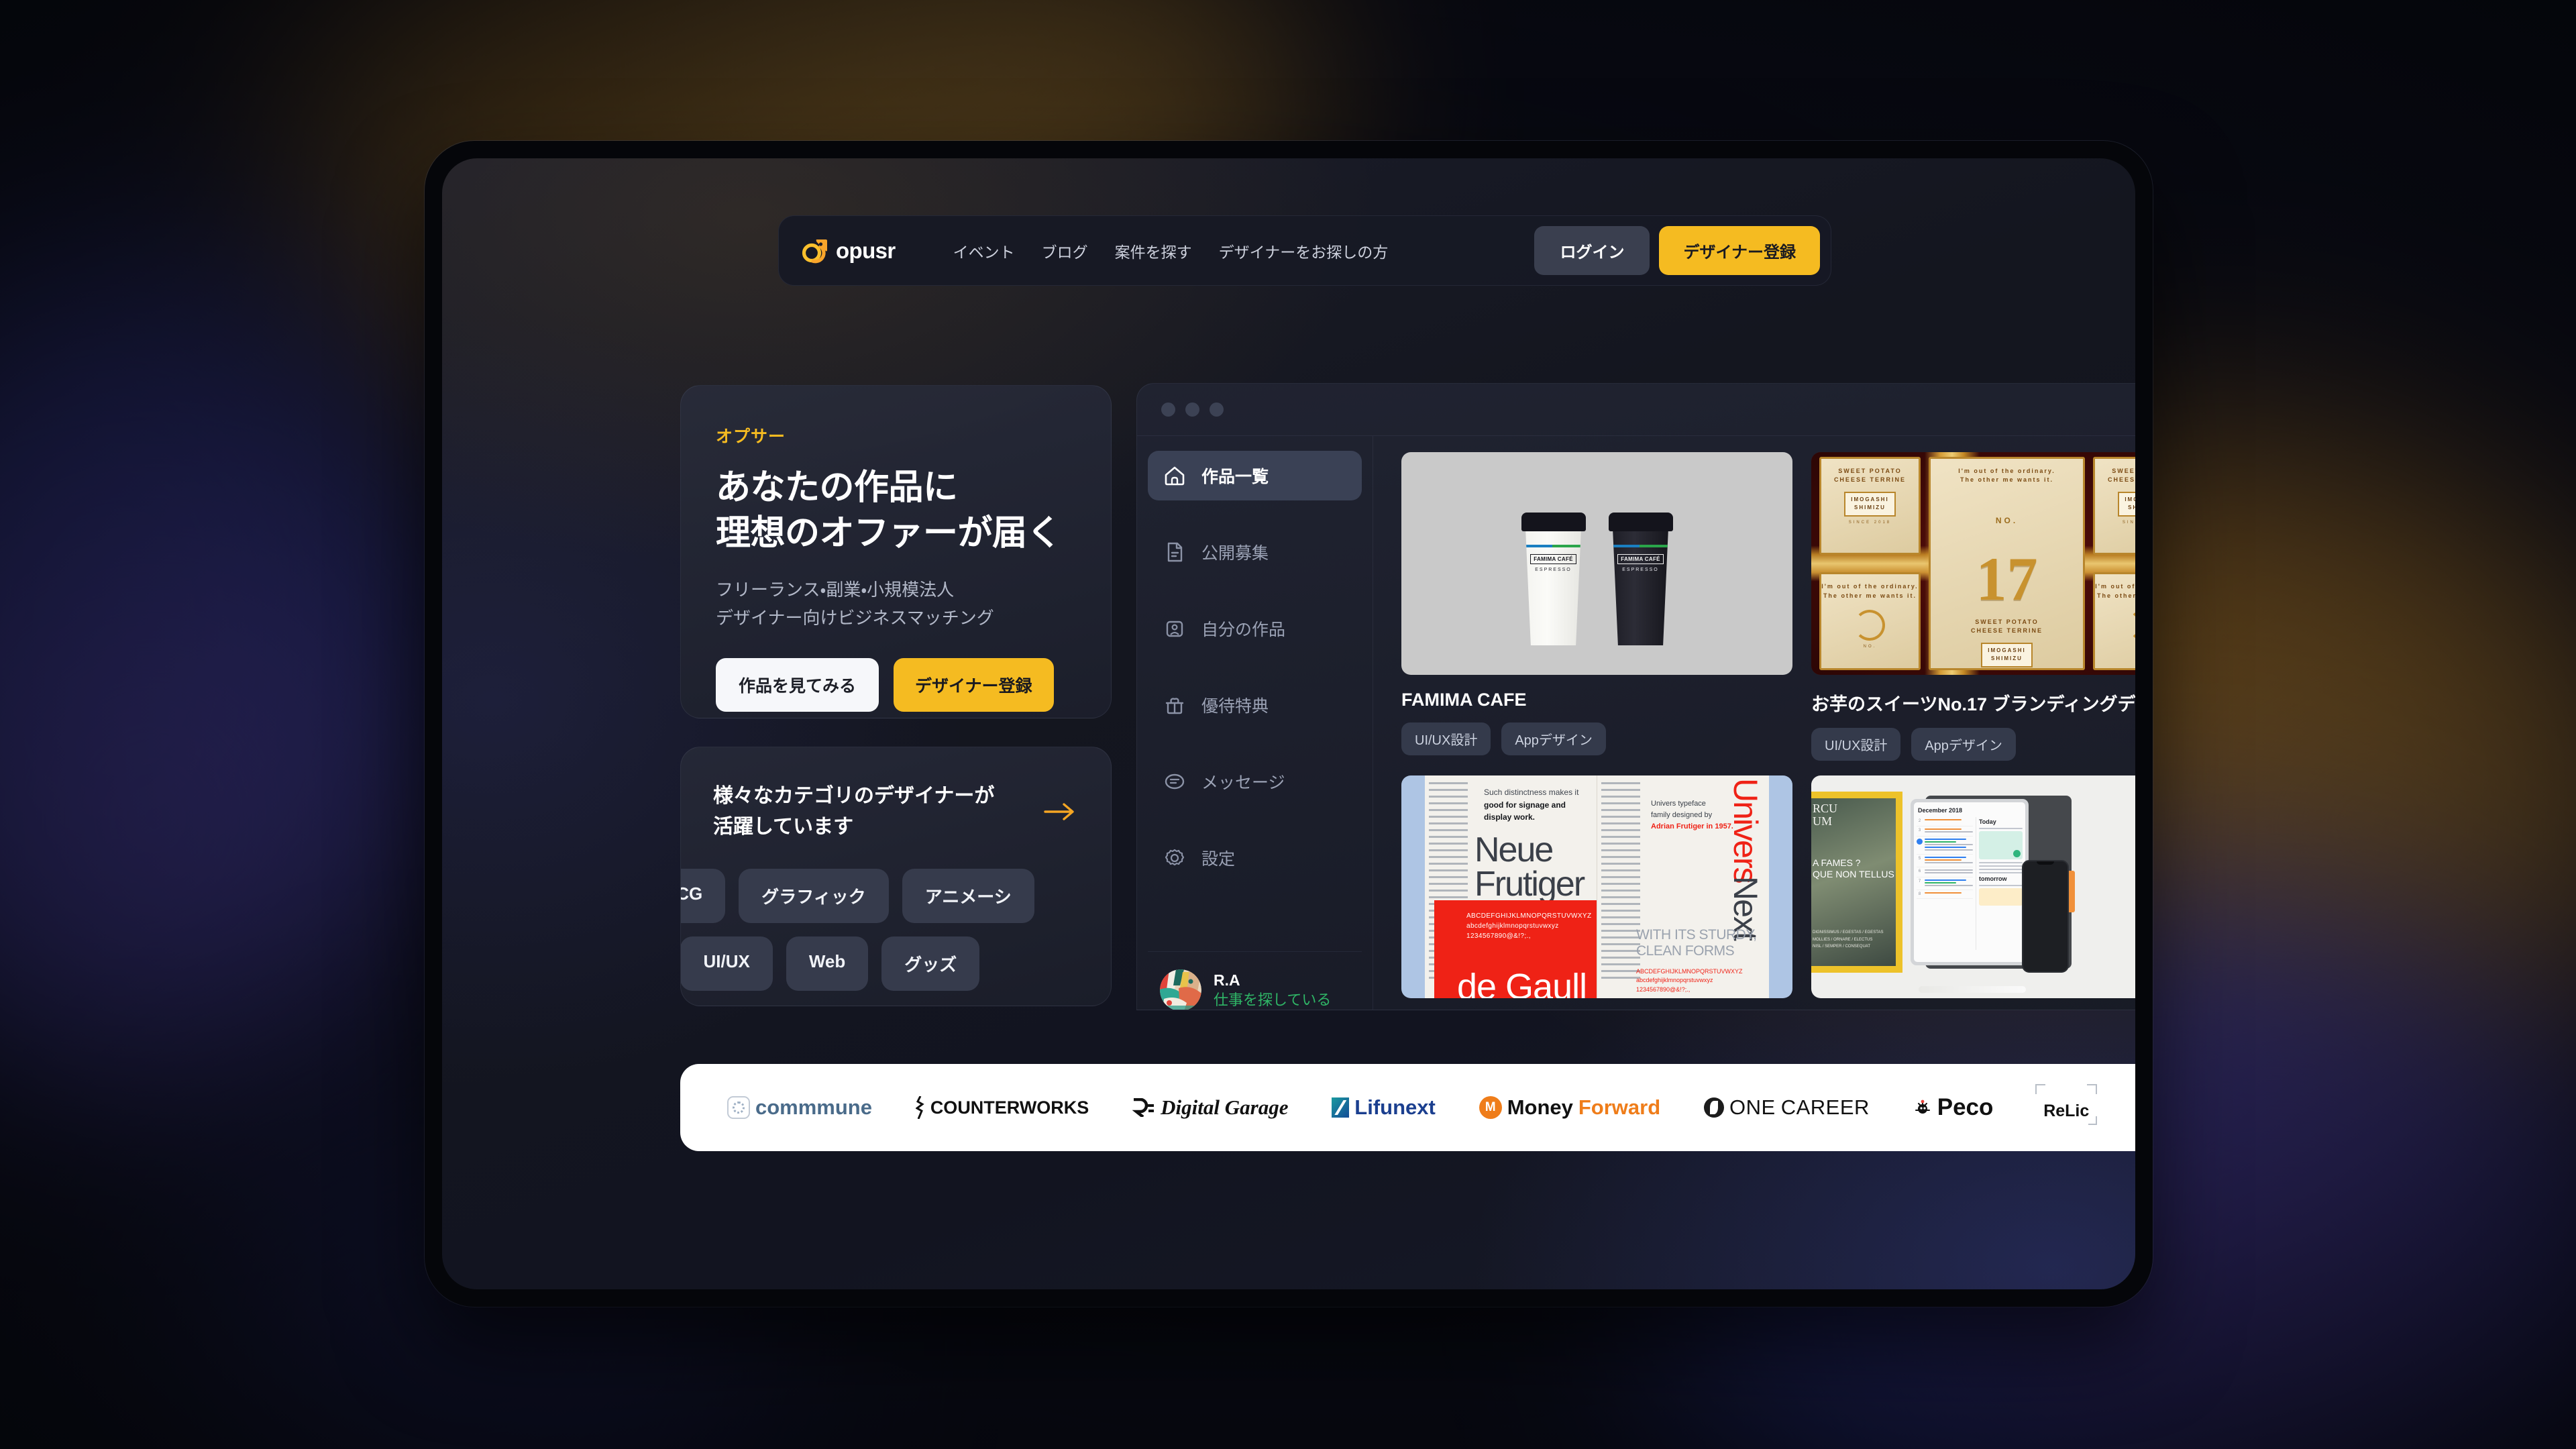 This screenshot has width=2576, height=1449. What do you see at coordinates (751, 436) in the screenshot?
I see `hero-eyebrow: オプサー` at bounding box center [751, 436].